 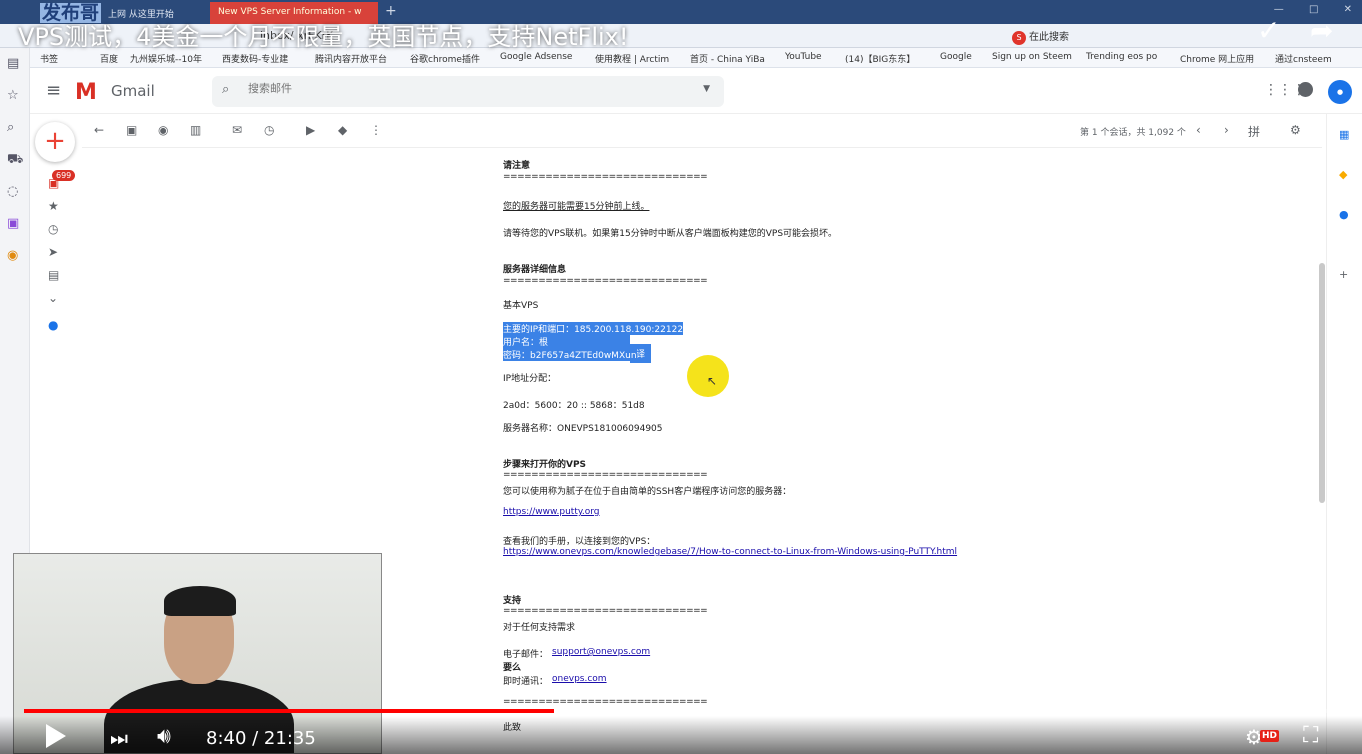 I want to click on played-bar, so click(x=289, y=711).